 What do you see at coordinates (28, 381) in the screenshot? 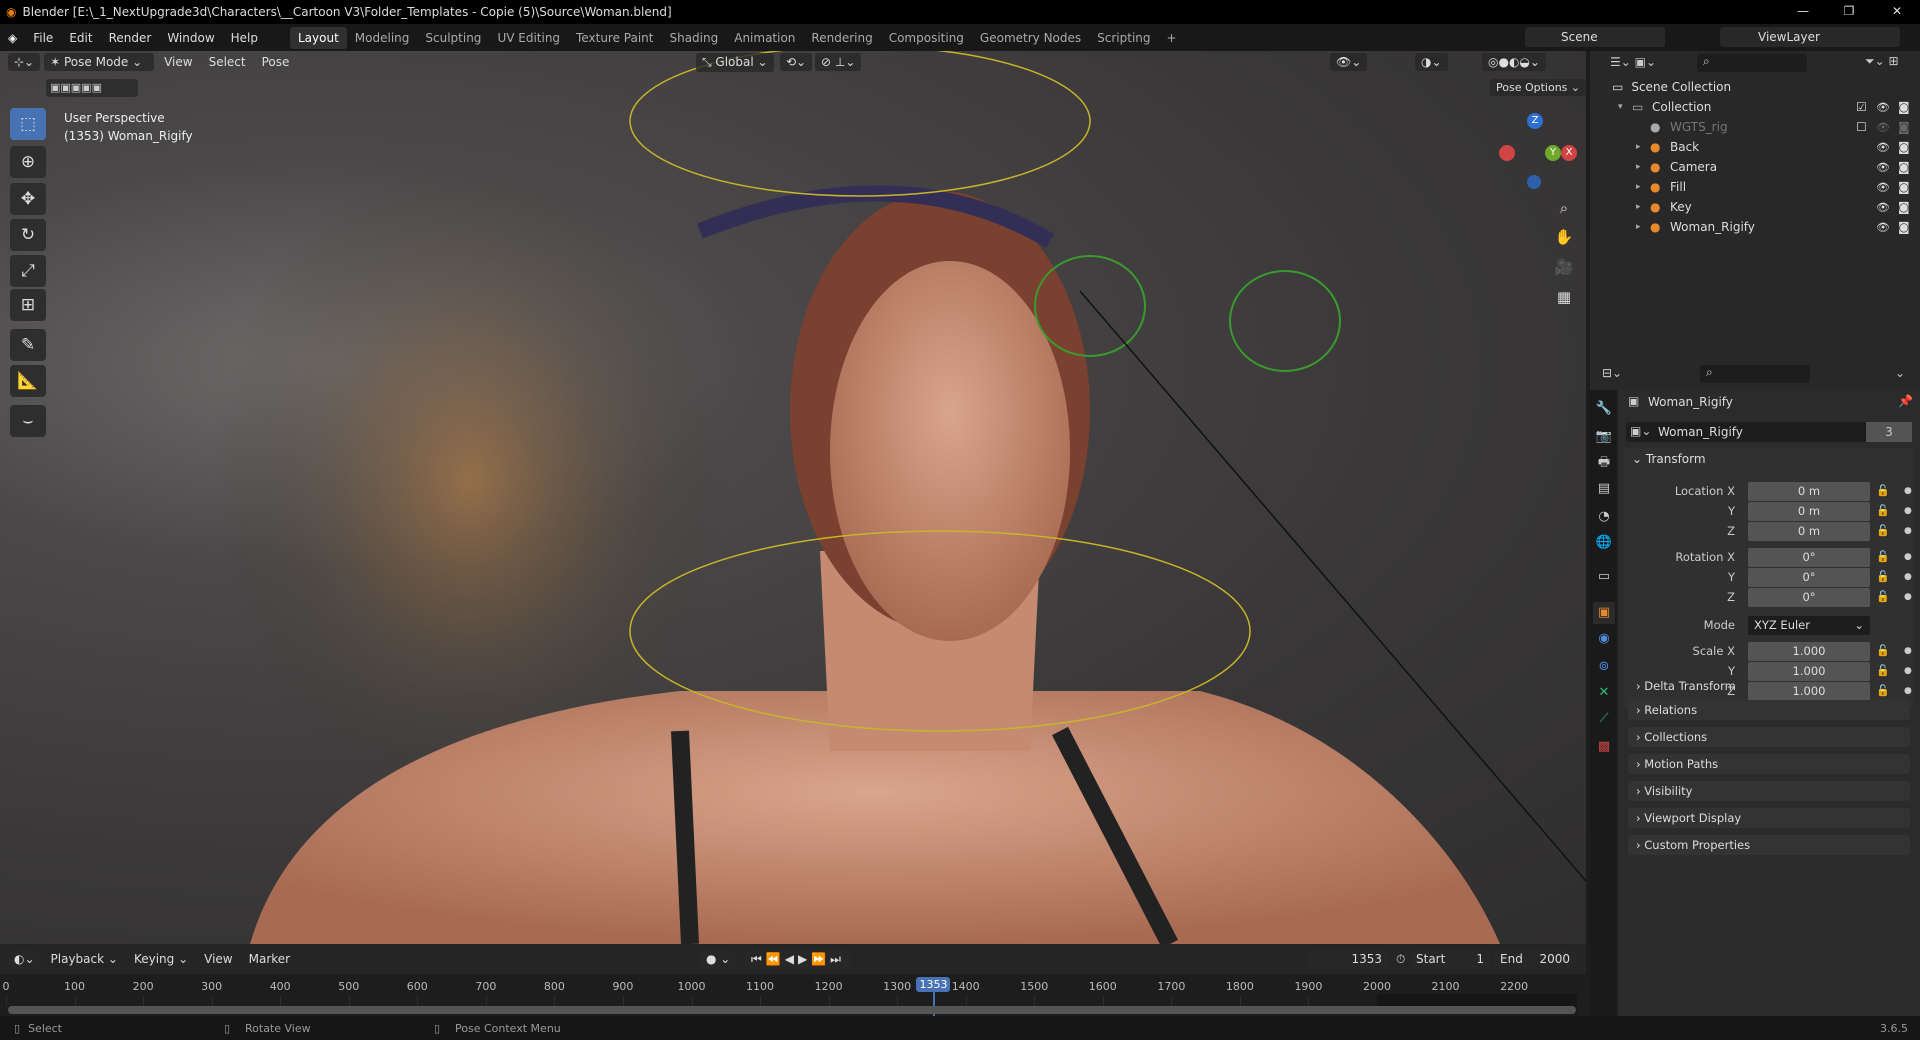
I see `measure-tool: 📐` at bounding box center [28, 381].